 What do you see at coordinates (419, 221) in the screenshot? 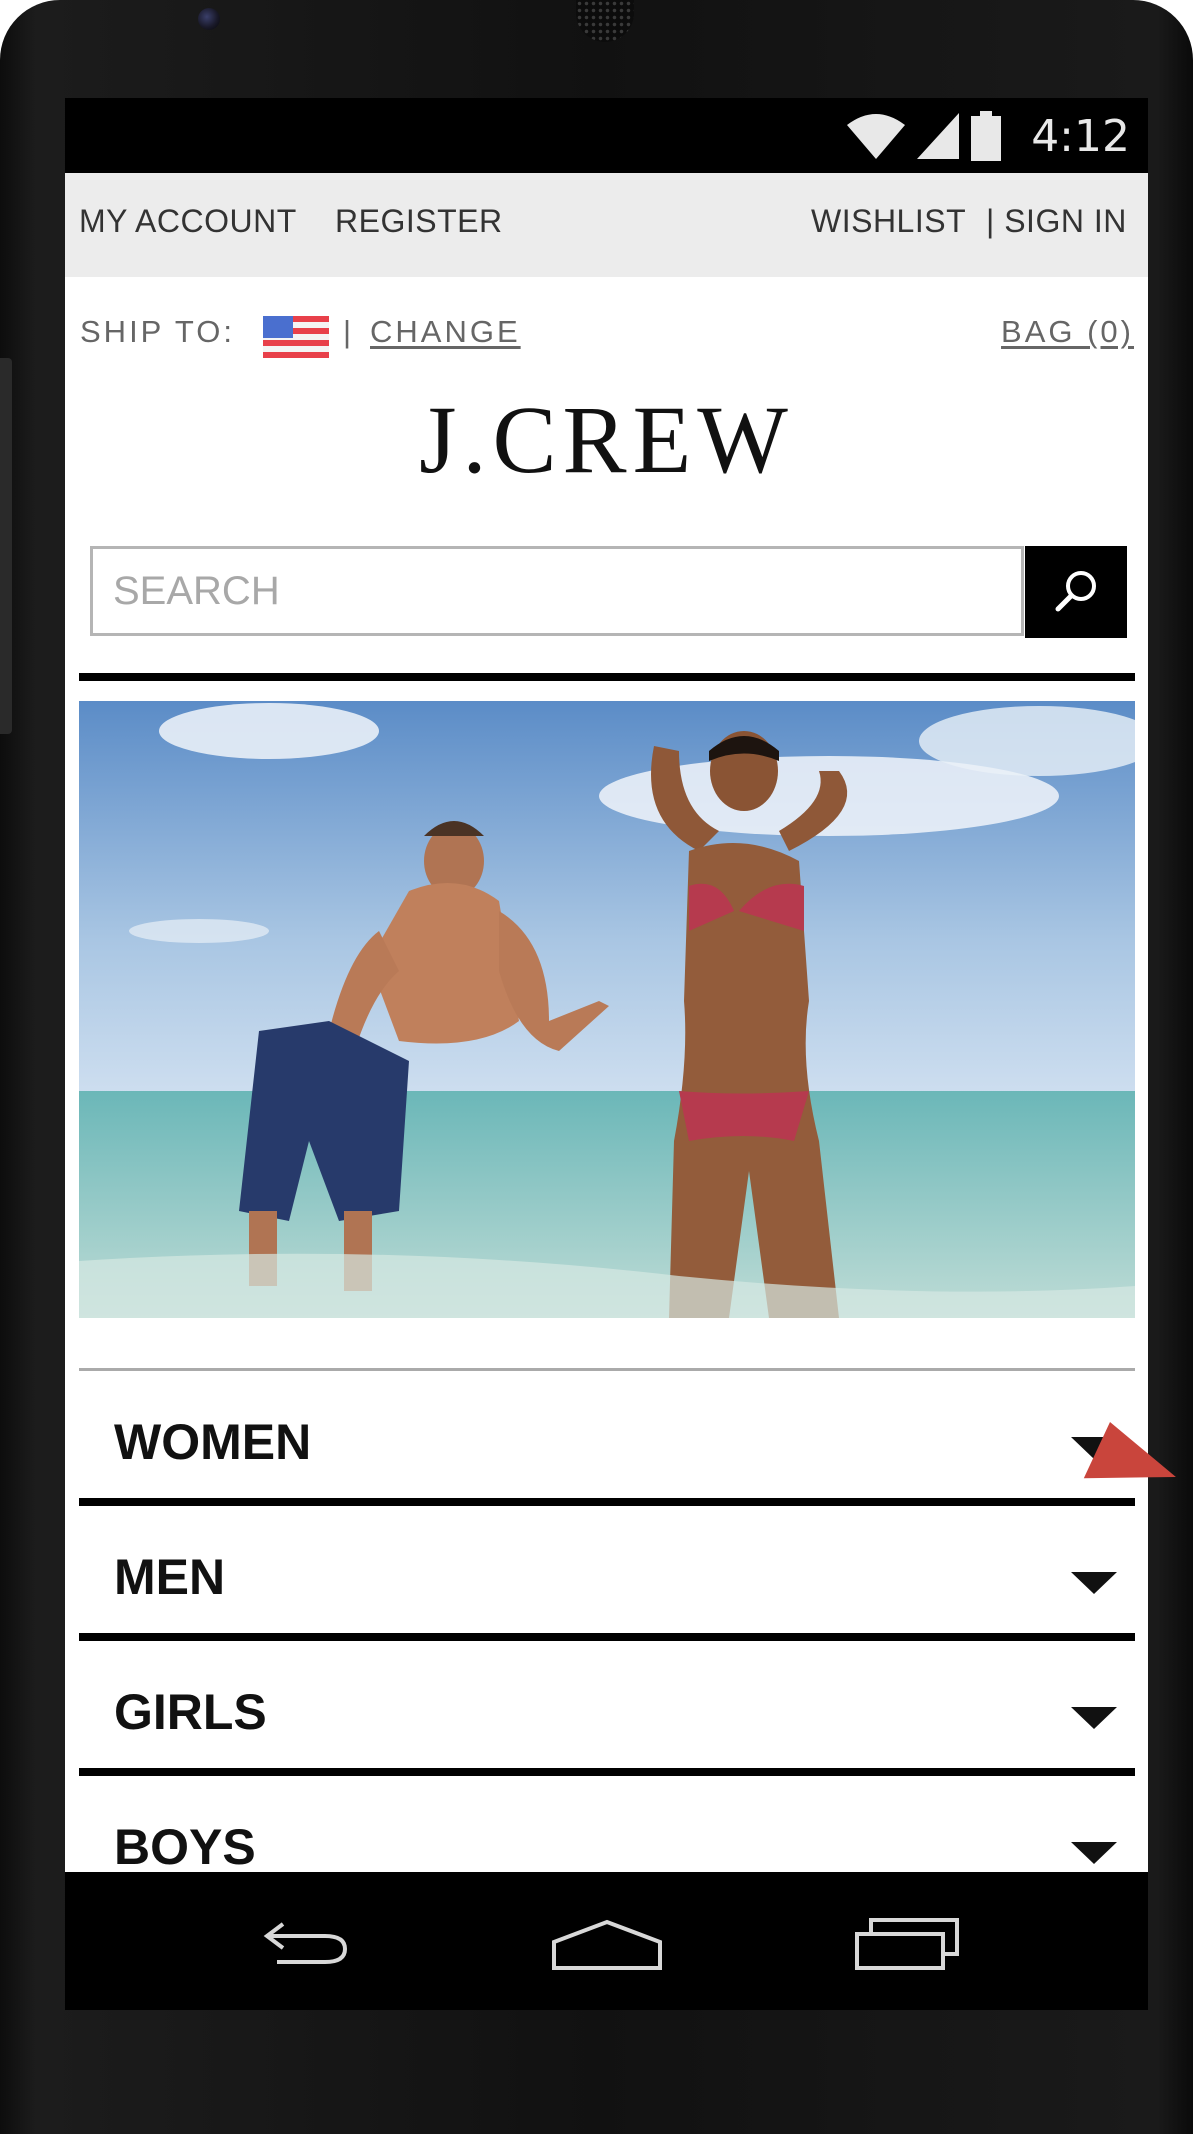
I see `register-link: REGISTER` at bounding box center [419, 221].